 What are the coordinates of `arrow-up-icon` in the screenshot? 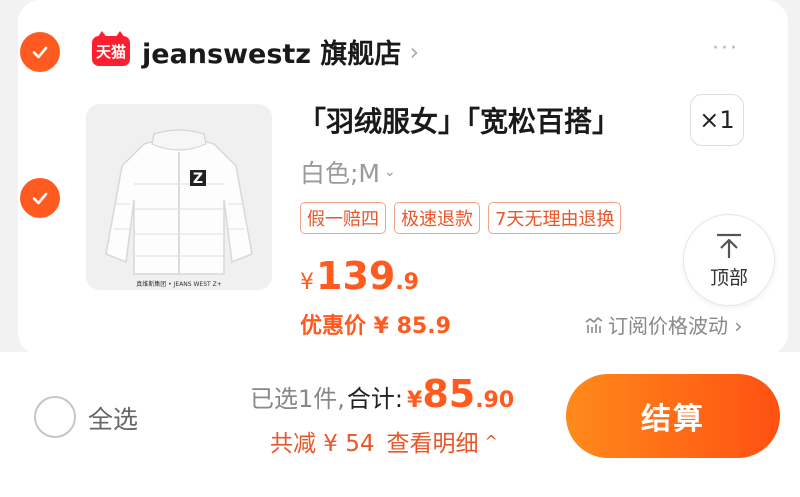 It's located at (729, 245).